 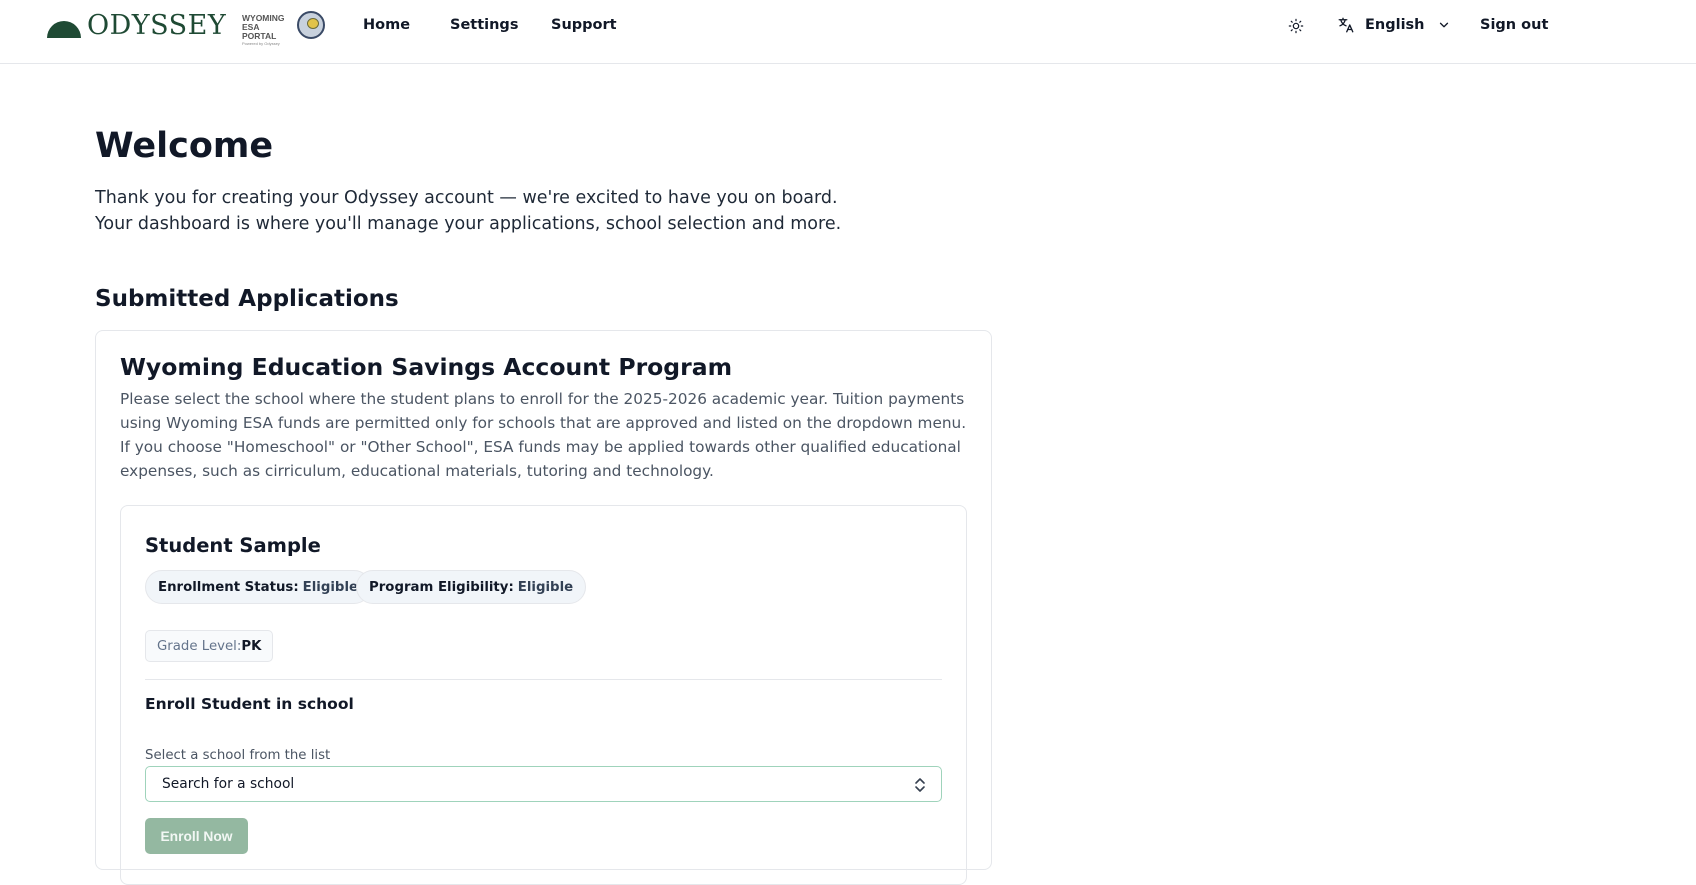 What do you see at coordinates (238, 755) in the screenshot?
I see `school-select-label: Select a school from the list` at bounding box center [238, 755].